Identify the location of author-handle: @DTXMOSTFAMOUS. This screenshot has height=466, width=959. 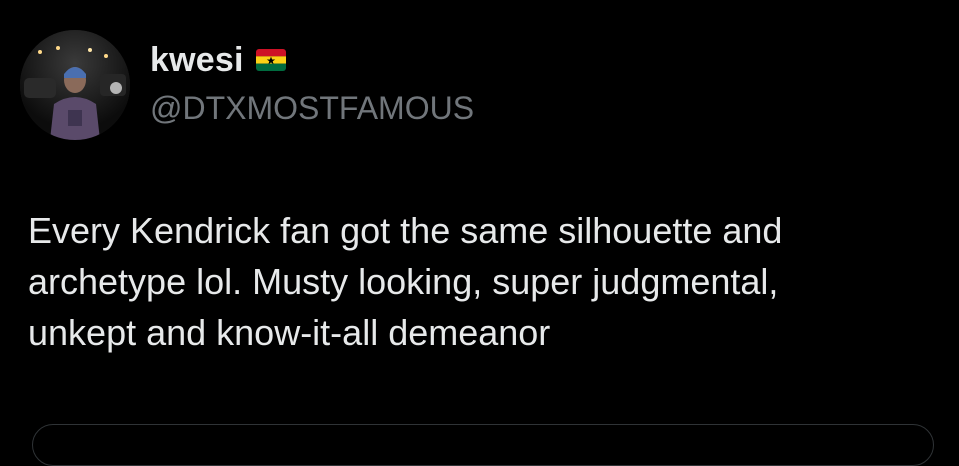
(312, 108).